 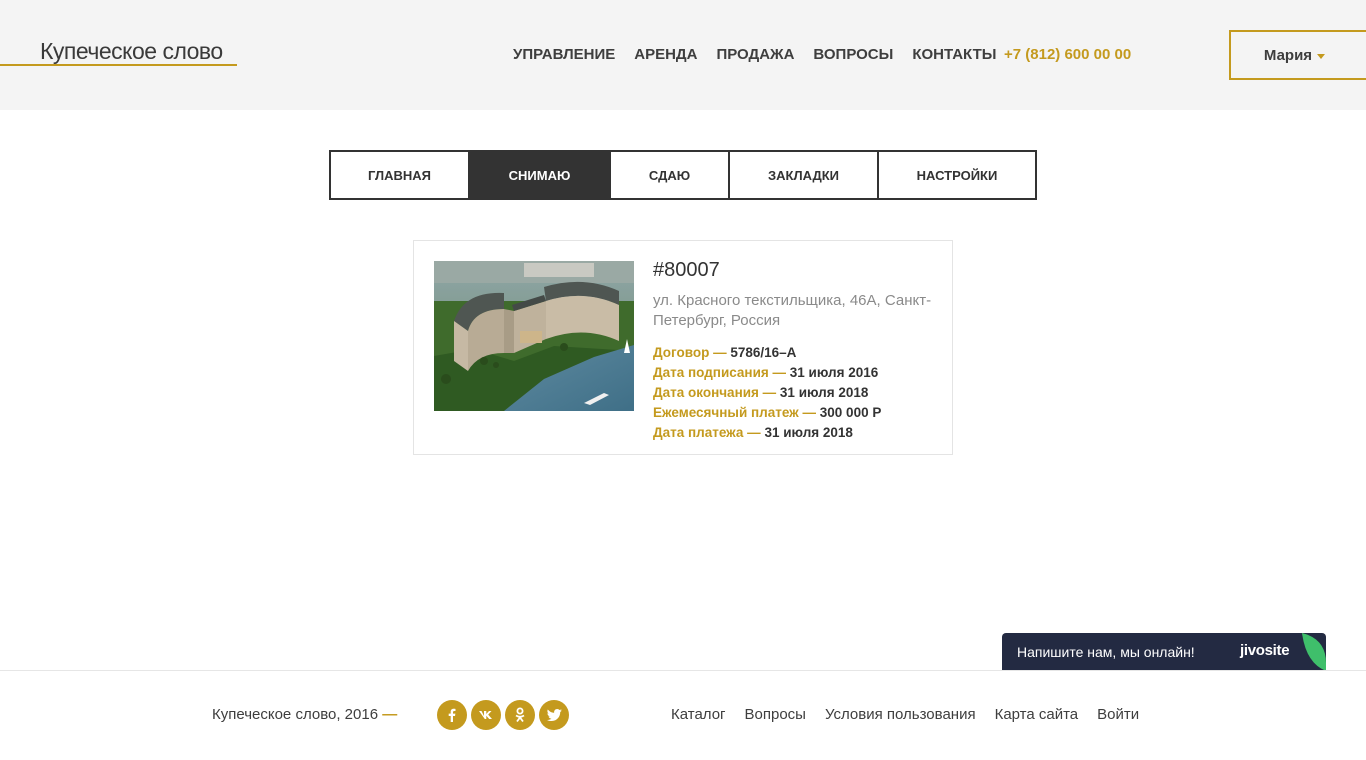 I want to click on contract-value: 5786/16–А, so click(x=763, y=352).